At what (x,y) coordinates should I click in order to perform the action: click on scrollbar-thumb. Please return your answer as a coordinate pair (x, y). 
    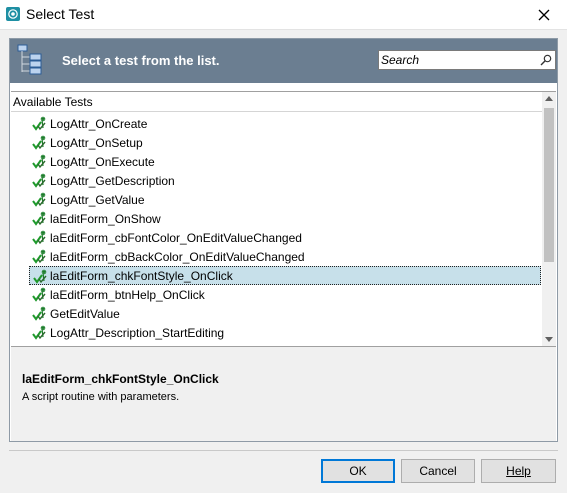
    Looking at the image, I should click on (549, 185).